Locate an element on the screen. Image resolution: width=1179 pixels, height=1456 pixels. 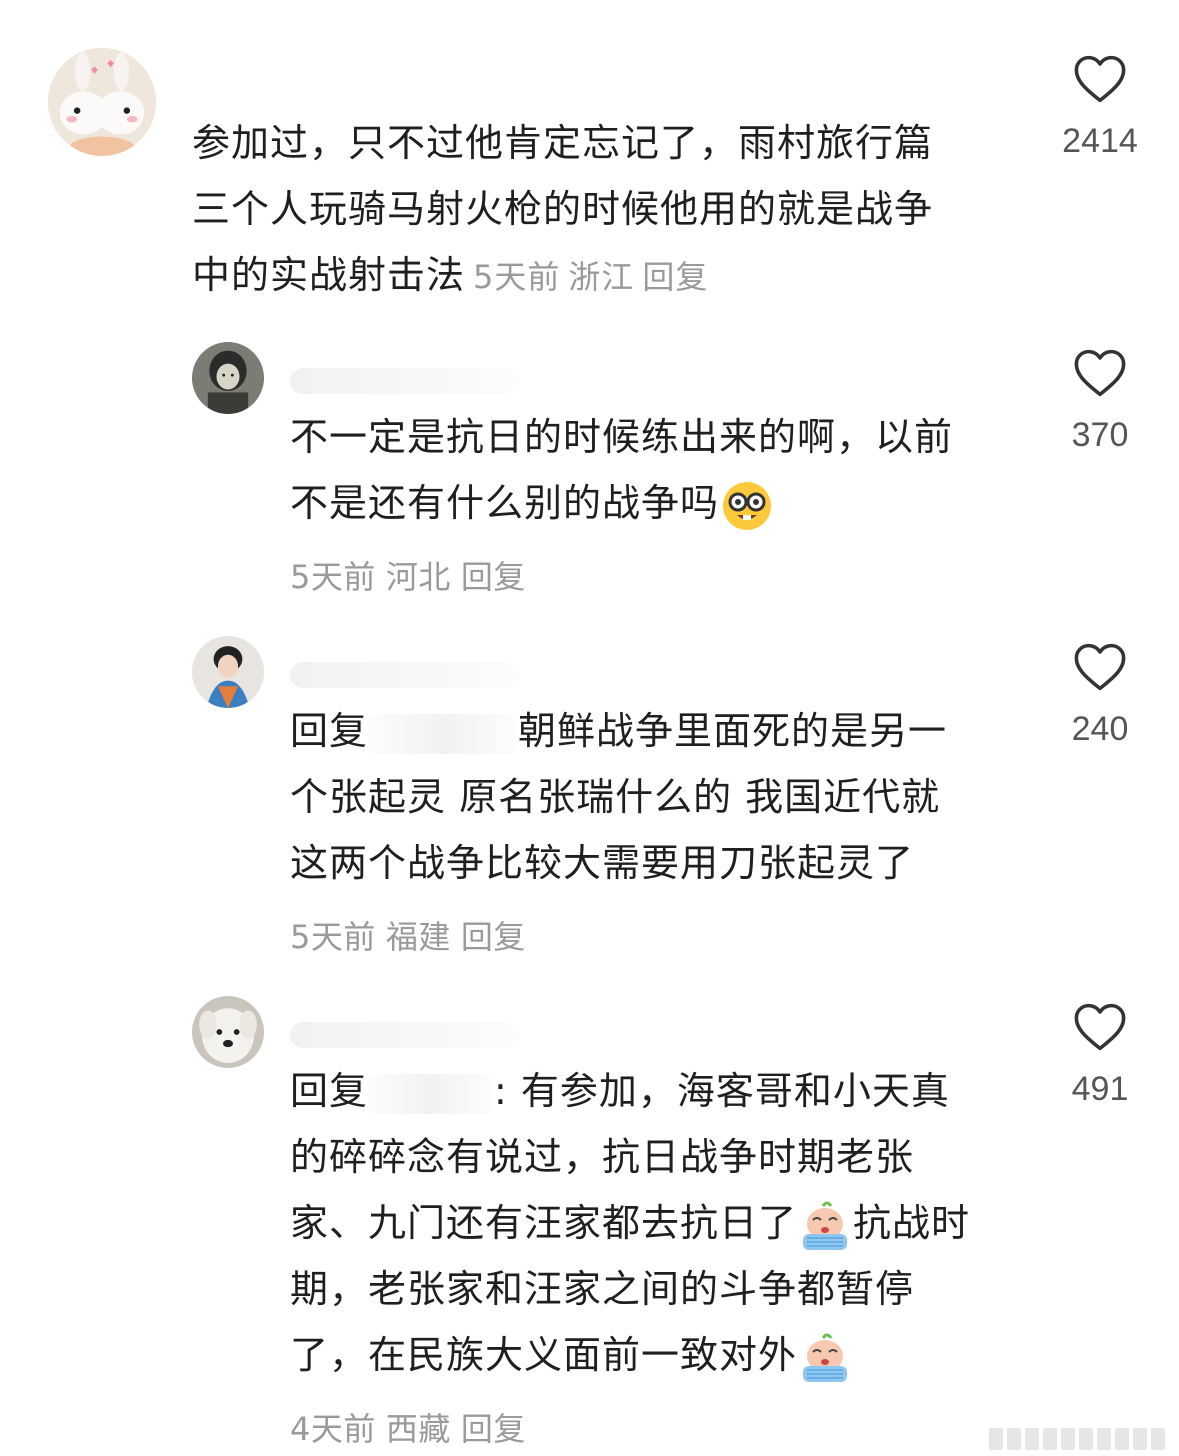
comment-line: 个张起灵 原名张瑞什么的 我国近代就 is located at coordinates (615, 797).